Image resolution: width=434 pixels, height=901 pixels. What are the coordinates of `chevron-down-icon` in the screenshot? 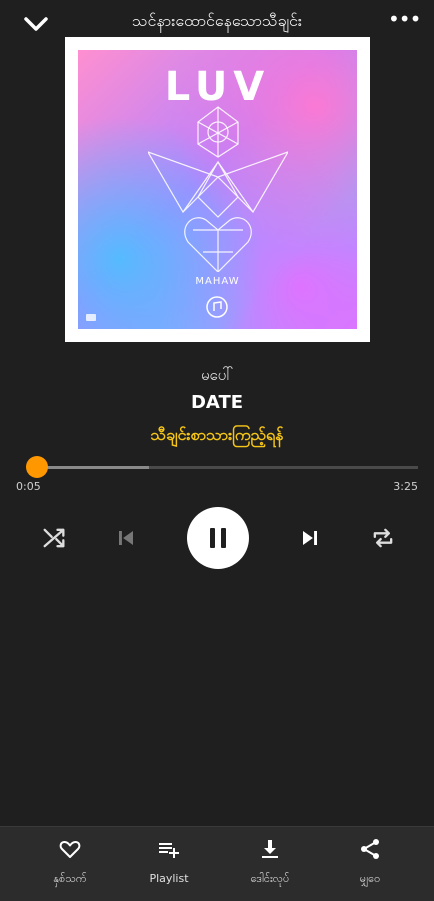 It's located at (36, 24).